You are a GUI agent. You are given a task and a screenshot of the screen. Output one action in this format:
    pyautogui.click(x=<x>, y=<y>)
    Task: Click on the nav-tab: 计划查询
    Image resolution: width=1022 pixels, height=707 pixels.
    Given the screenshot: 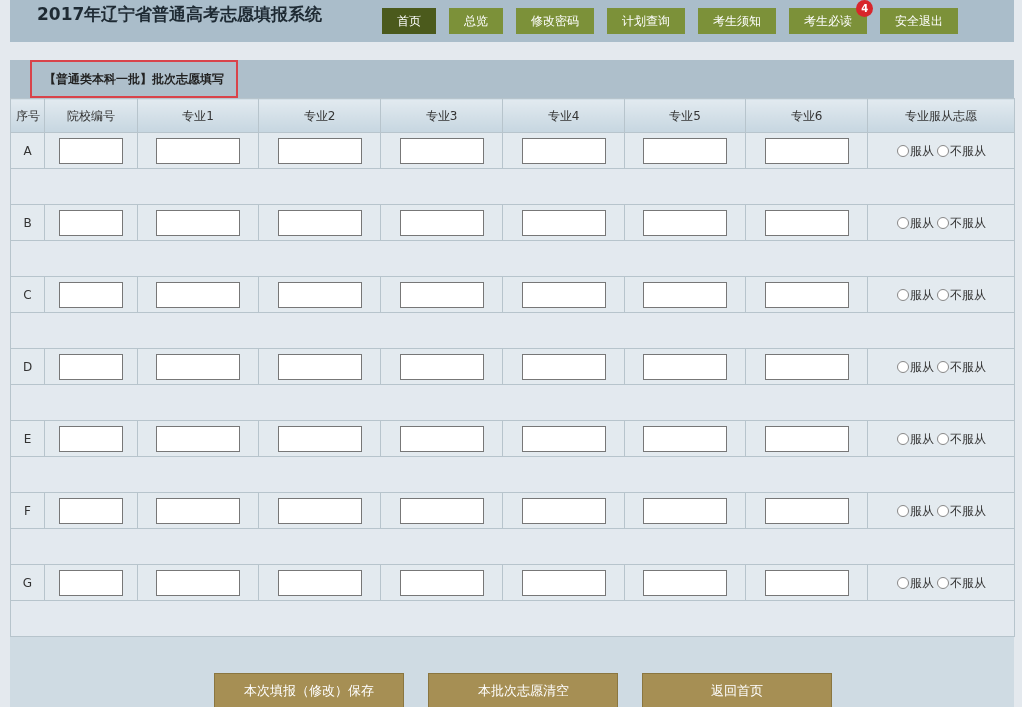 What is the action you would take?
    pyautogui.click(x=646, y=21)
    